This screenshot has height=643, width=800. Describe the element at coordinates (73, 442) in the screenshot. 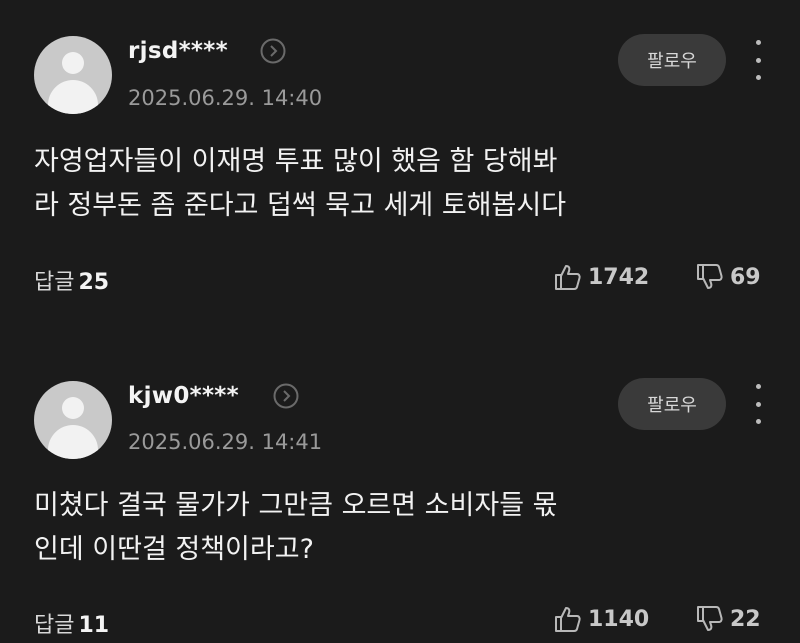

I see `avatar-body` at that location.